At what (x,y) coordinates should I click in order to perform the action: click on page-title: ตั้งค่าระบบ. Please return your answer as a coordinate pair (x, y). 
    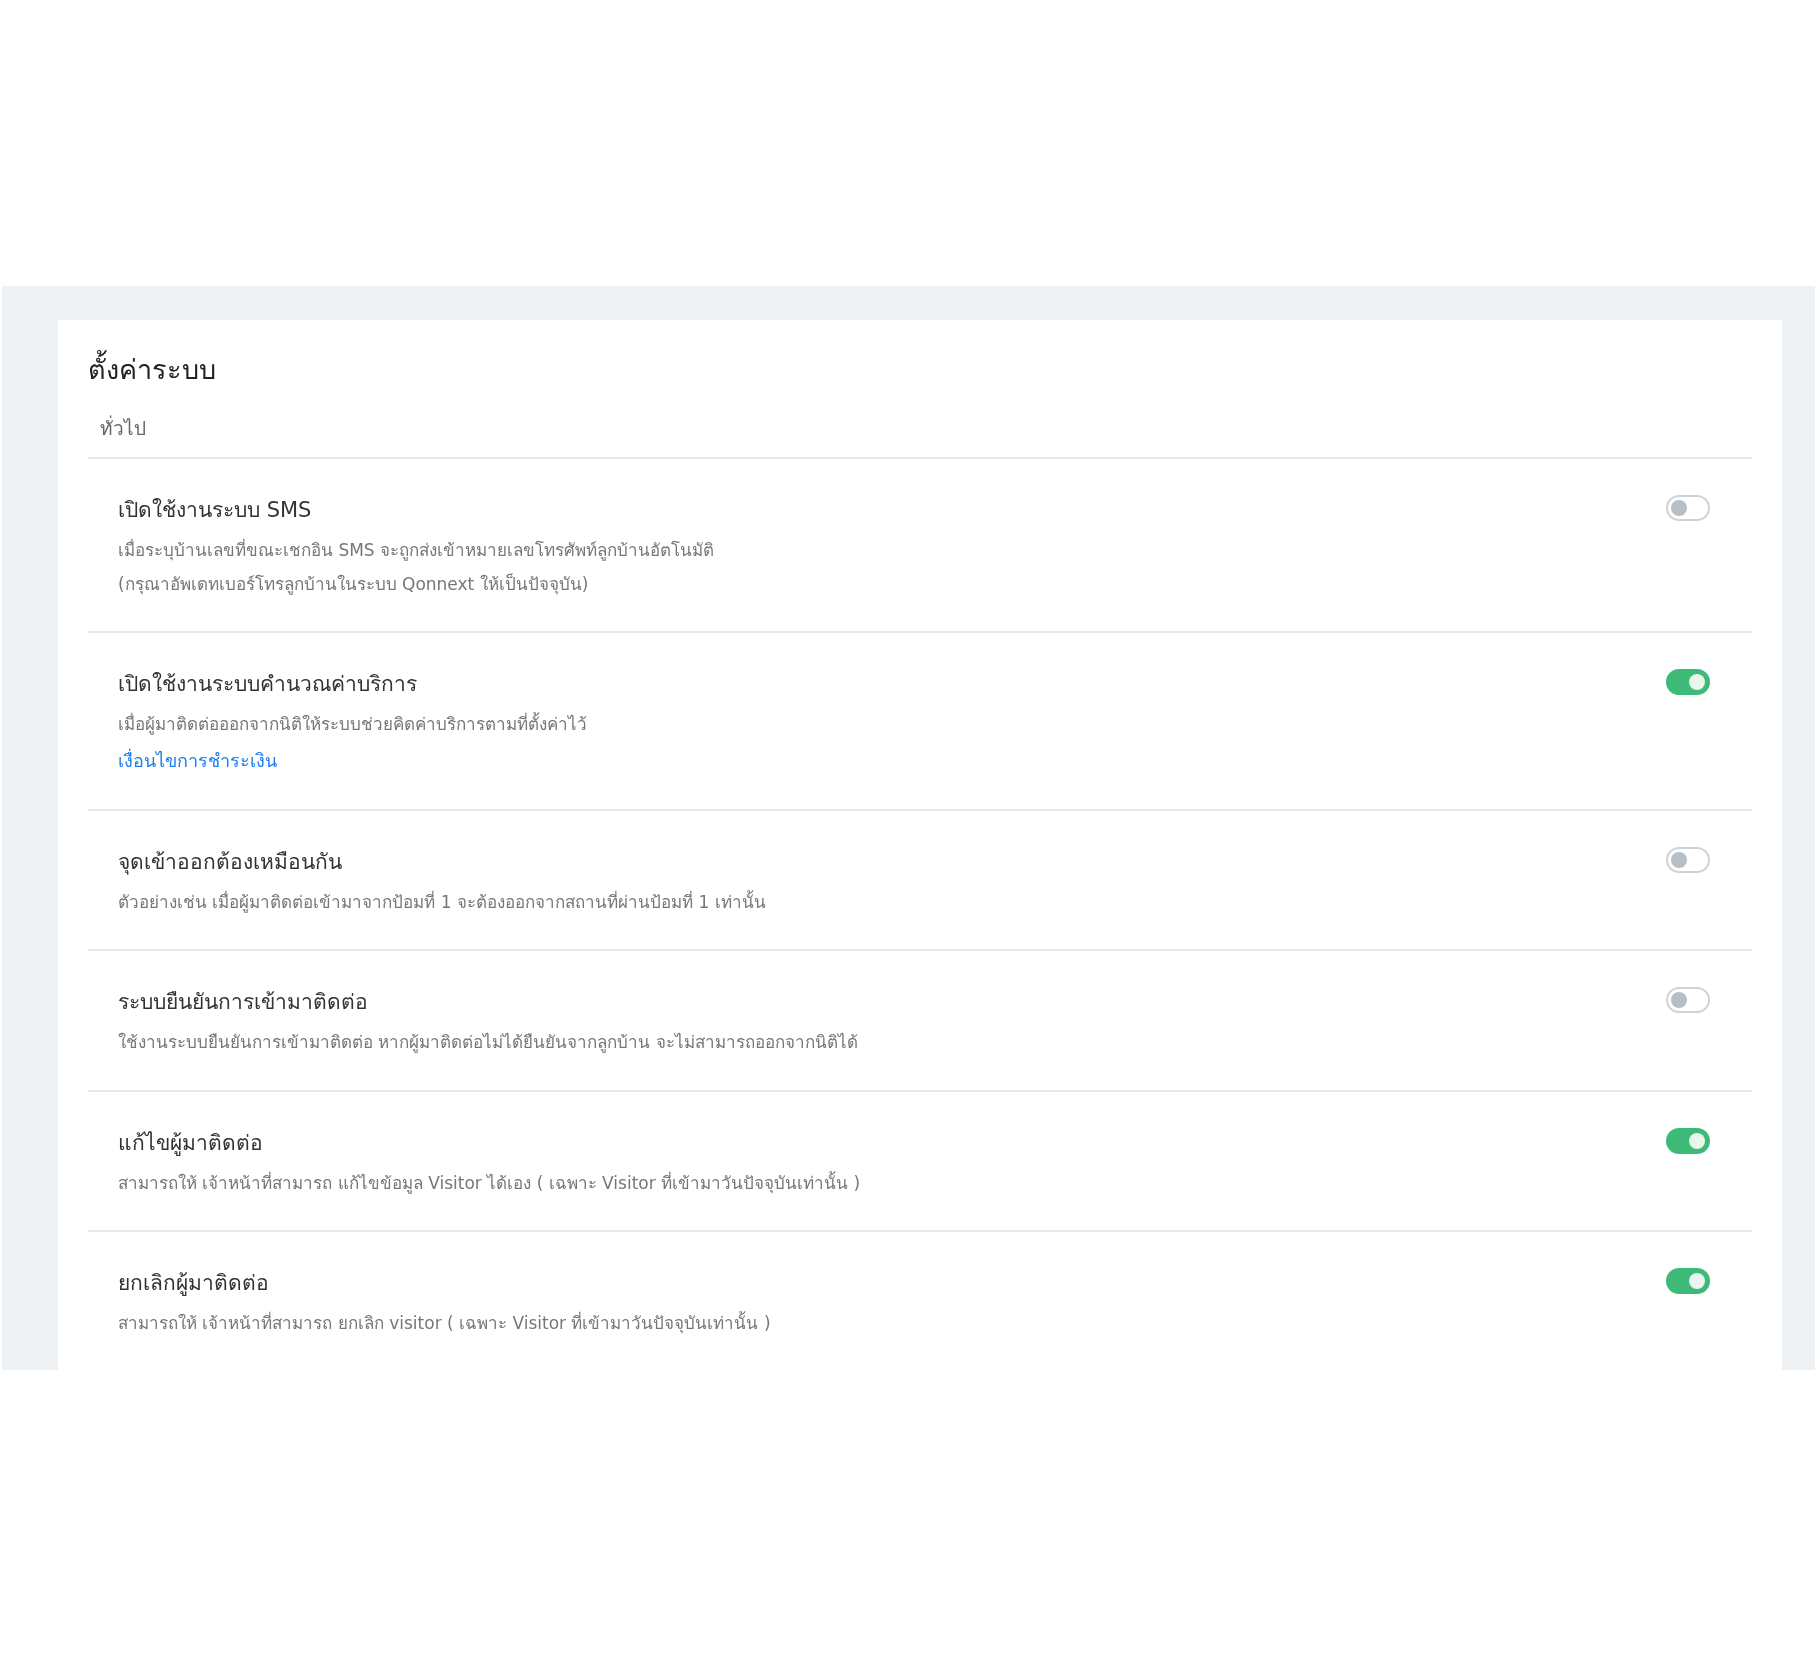
    Looking at the image, I should click on (920, 369).